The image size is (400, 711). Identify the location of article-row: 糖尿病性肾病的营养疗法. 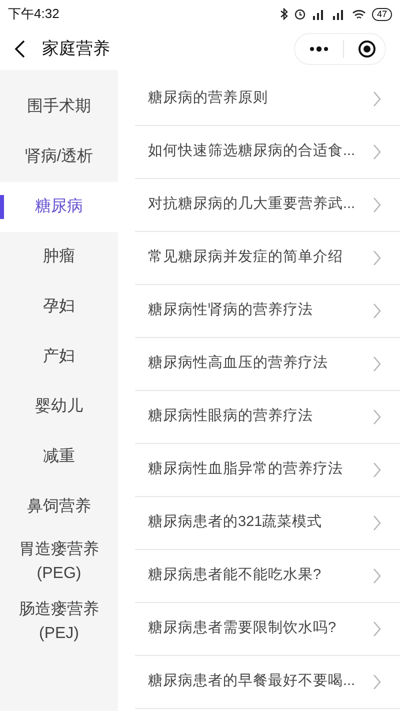
(267, 311).